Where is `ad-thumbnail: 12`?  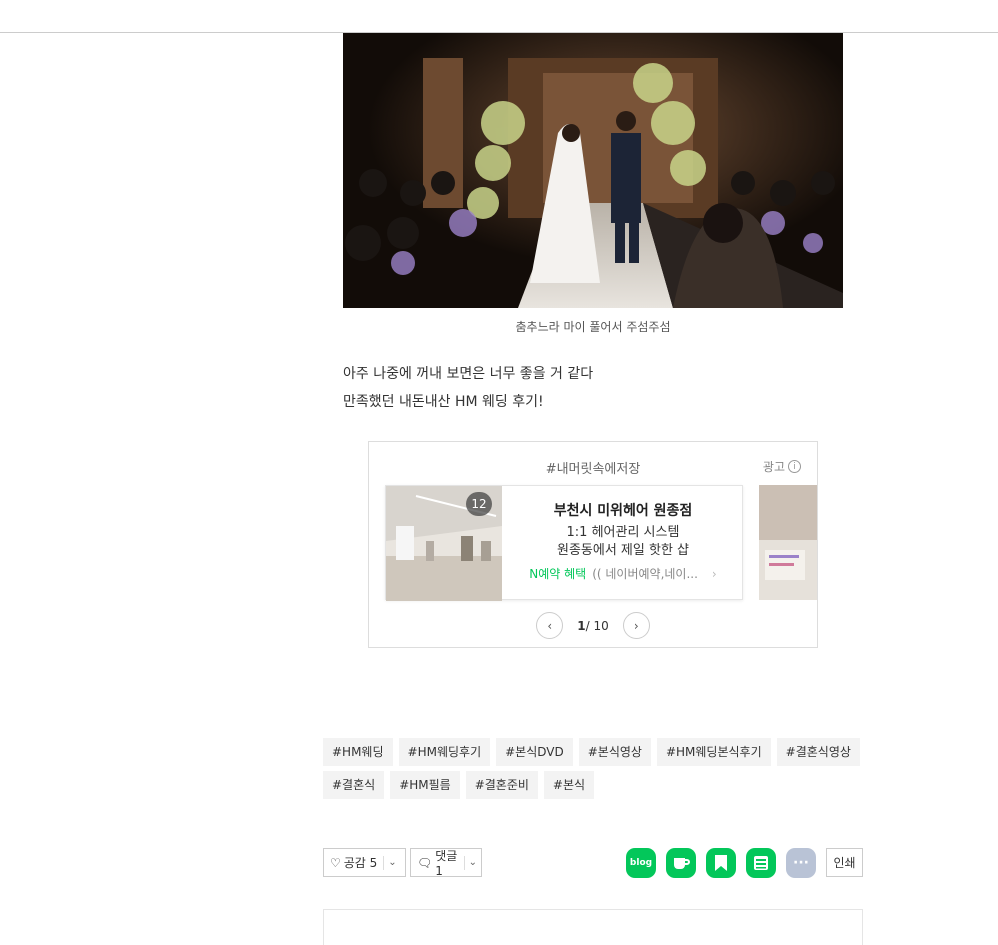 ad-thumbnail: 12 is located at coordinates (444, 543).